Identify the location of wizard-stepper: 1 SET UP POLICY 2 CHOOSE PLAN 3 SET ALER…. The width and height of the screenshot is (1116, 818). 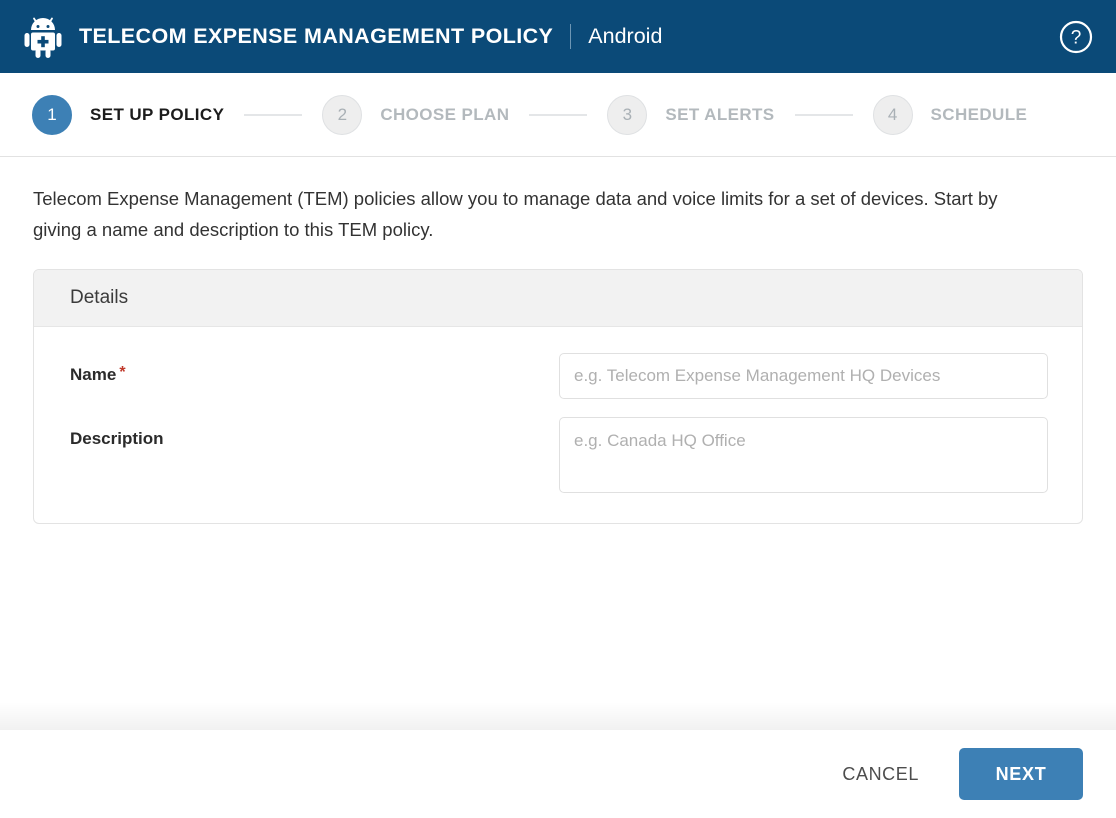
(558, 115).